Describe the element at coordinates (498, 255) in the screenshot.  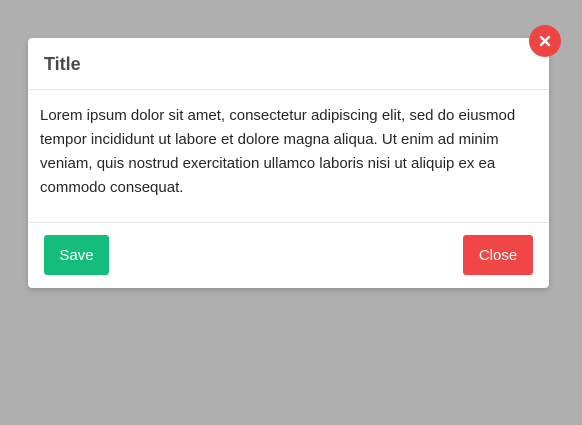
I see `close-button: Close` at that location.